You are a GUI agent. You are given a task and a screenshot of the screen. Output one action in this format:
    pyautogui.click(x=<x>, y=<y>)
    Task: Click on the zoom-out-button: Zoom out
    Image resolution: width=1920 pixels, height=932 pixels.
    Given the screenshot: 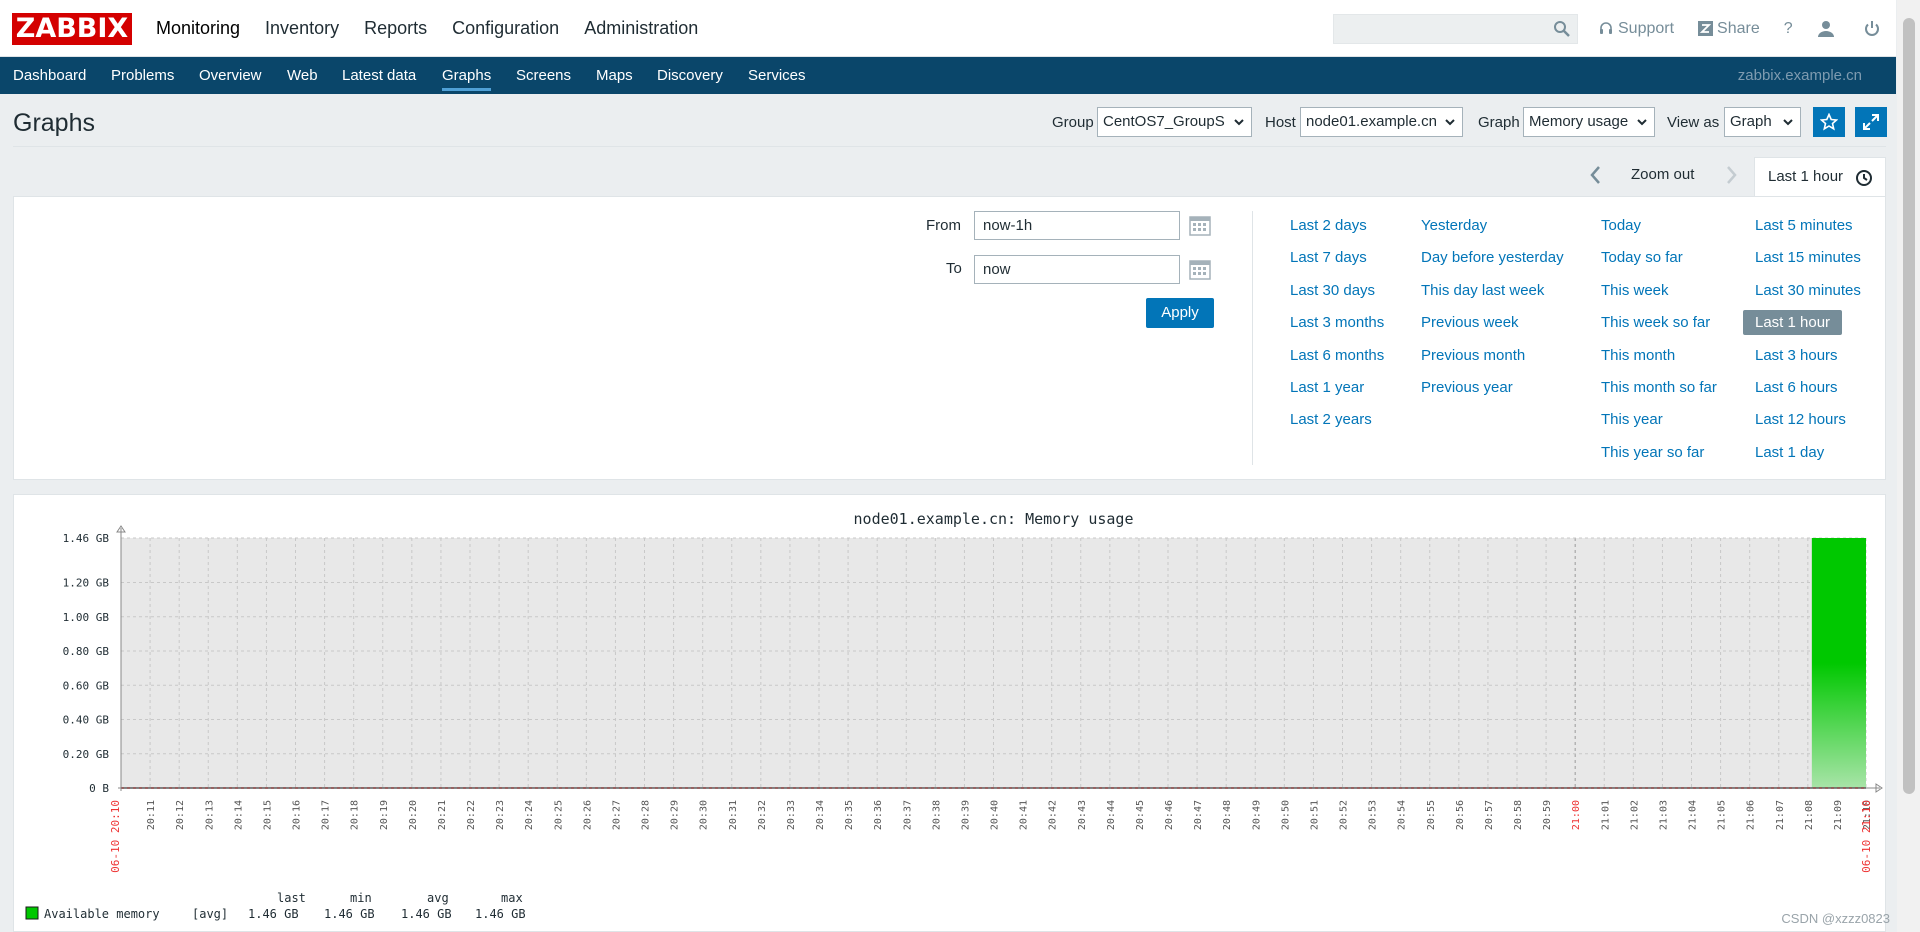 What is the action you would take?
    pyautogui.click(x=1662, y=174)
    